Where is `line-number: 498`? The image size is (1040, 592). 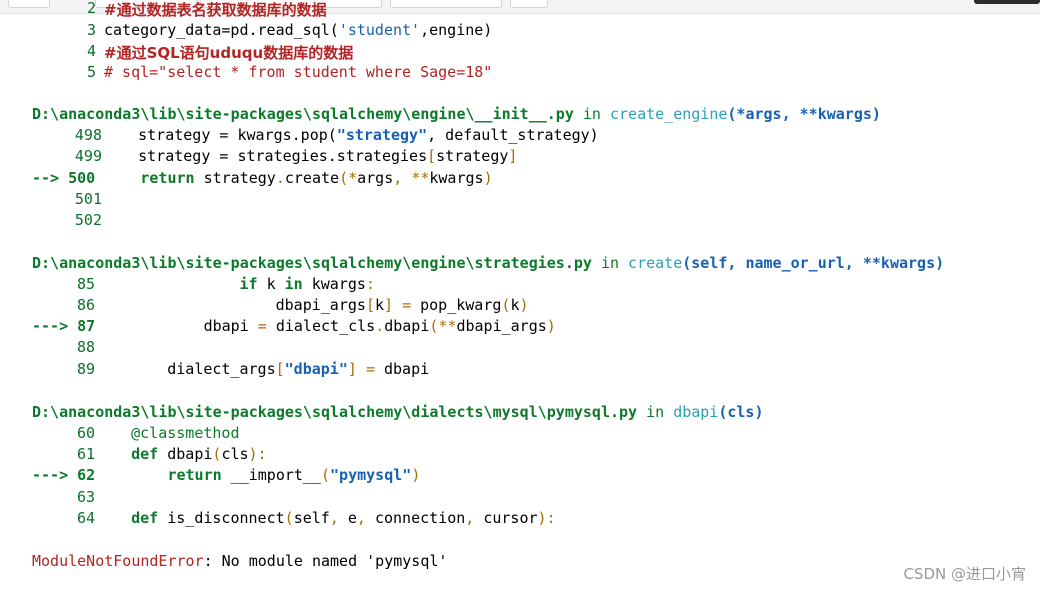 line-number: 498 is located at coordinates (88, 135).